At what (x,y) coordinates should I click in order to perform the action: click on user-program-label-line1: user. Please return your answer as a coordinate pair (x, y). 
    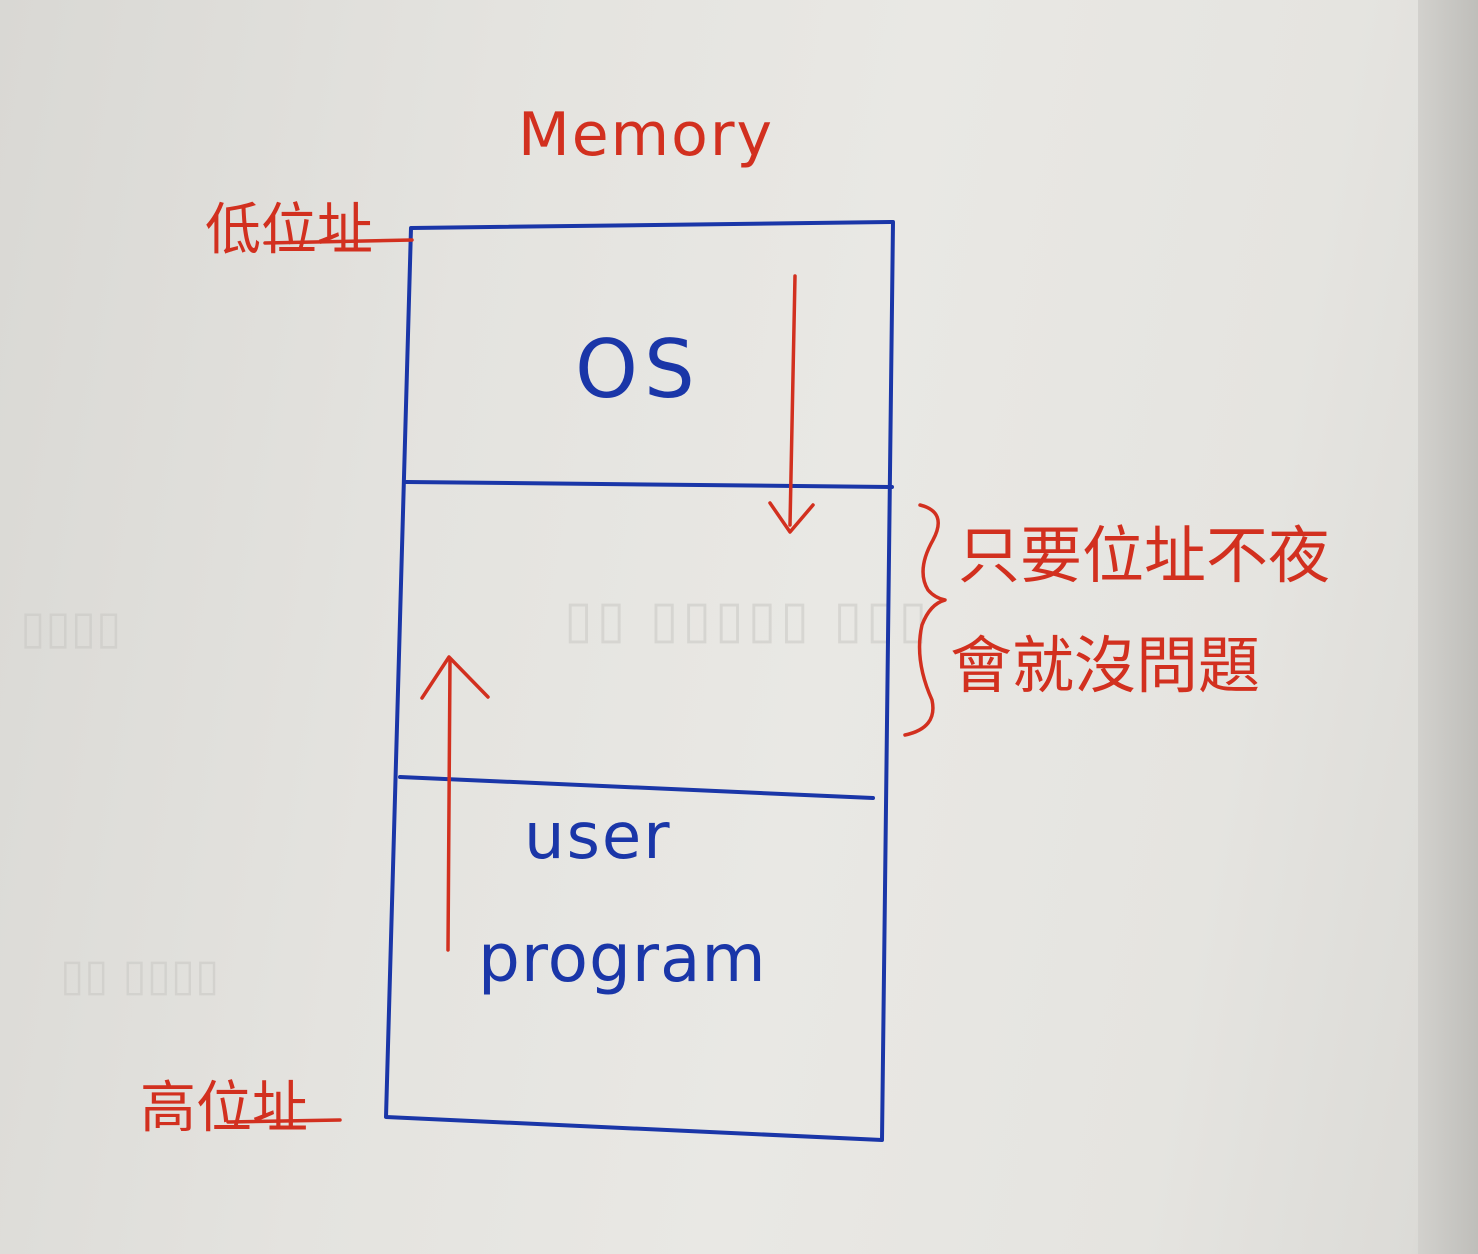
    Looking at the image, I should click on (598, 837).